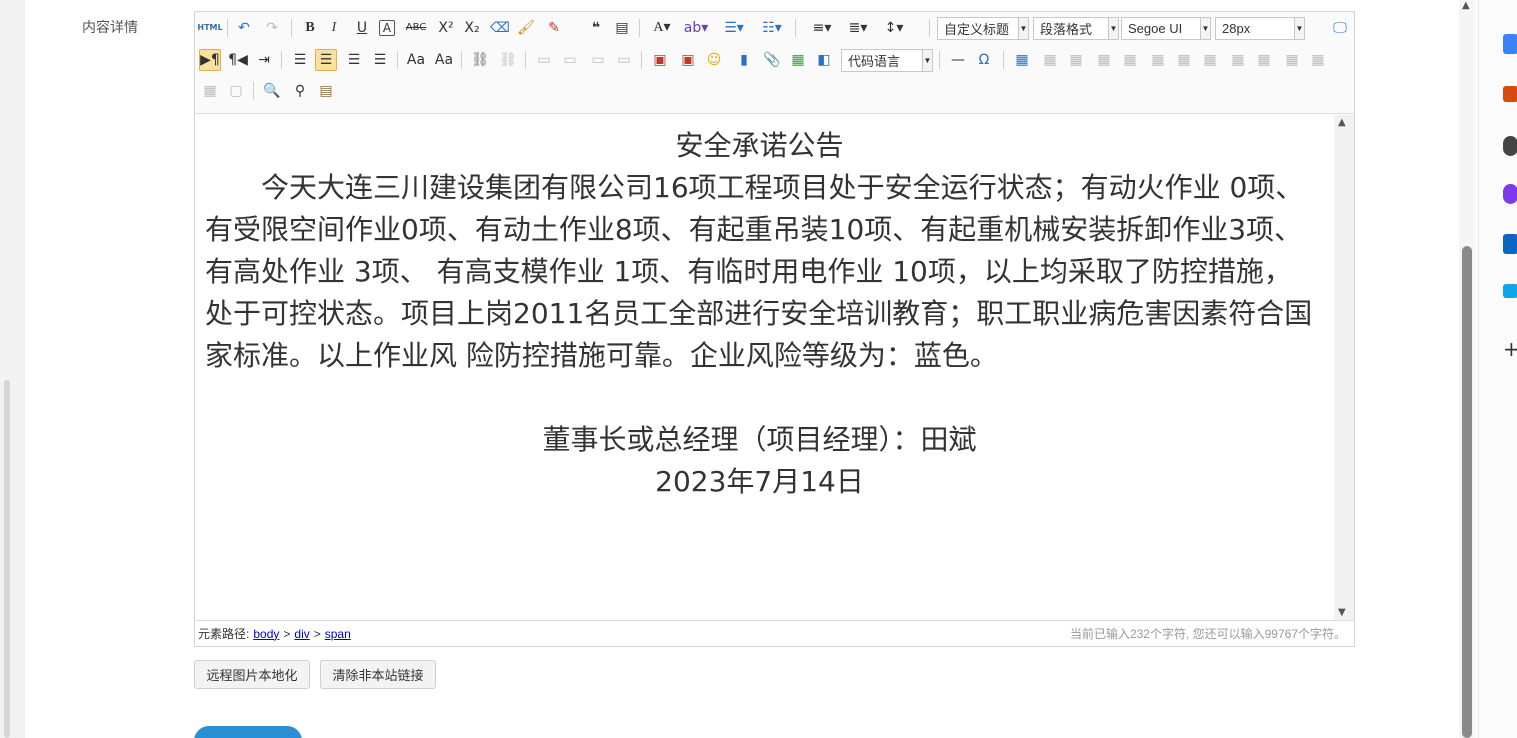 The width and height of the screenshot is (1517, 738). I want to click on emotion-icon: ☺, so click(714, 60).